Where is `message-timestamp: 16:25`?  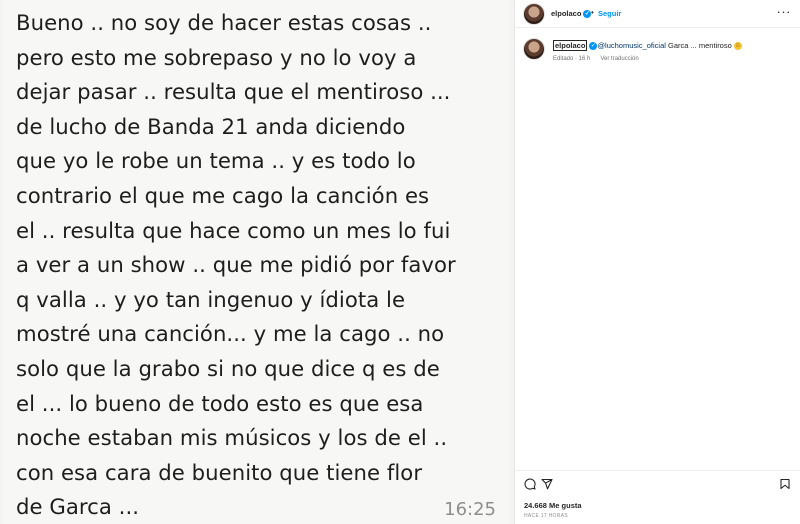
message-timestamp: 16:25 is located at coordinates (470, 509).